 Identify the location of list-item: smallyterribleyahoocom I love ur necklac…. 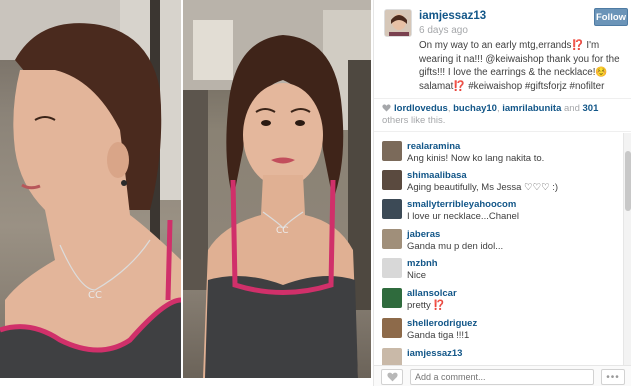
(498, 210).